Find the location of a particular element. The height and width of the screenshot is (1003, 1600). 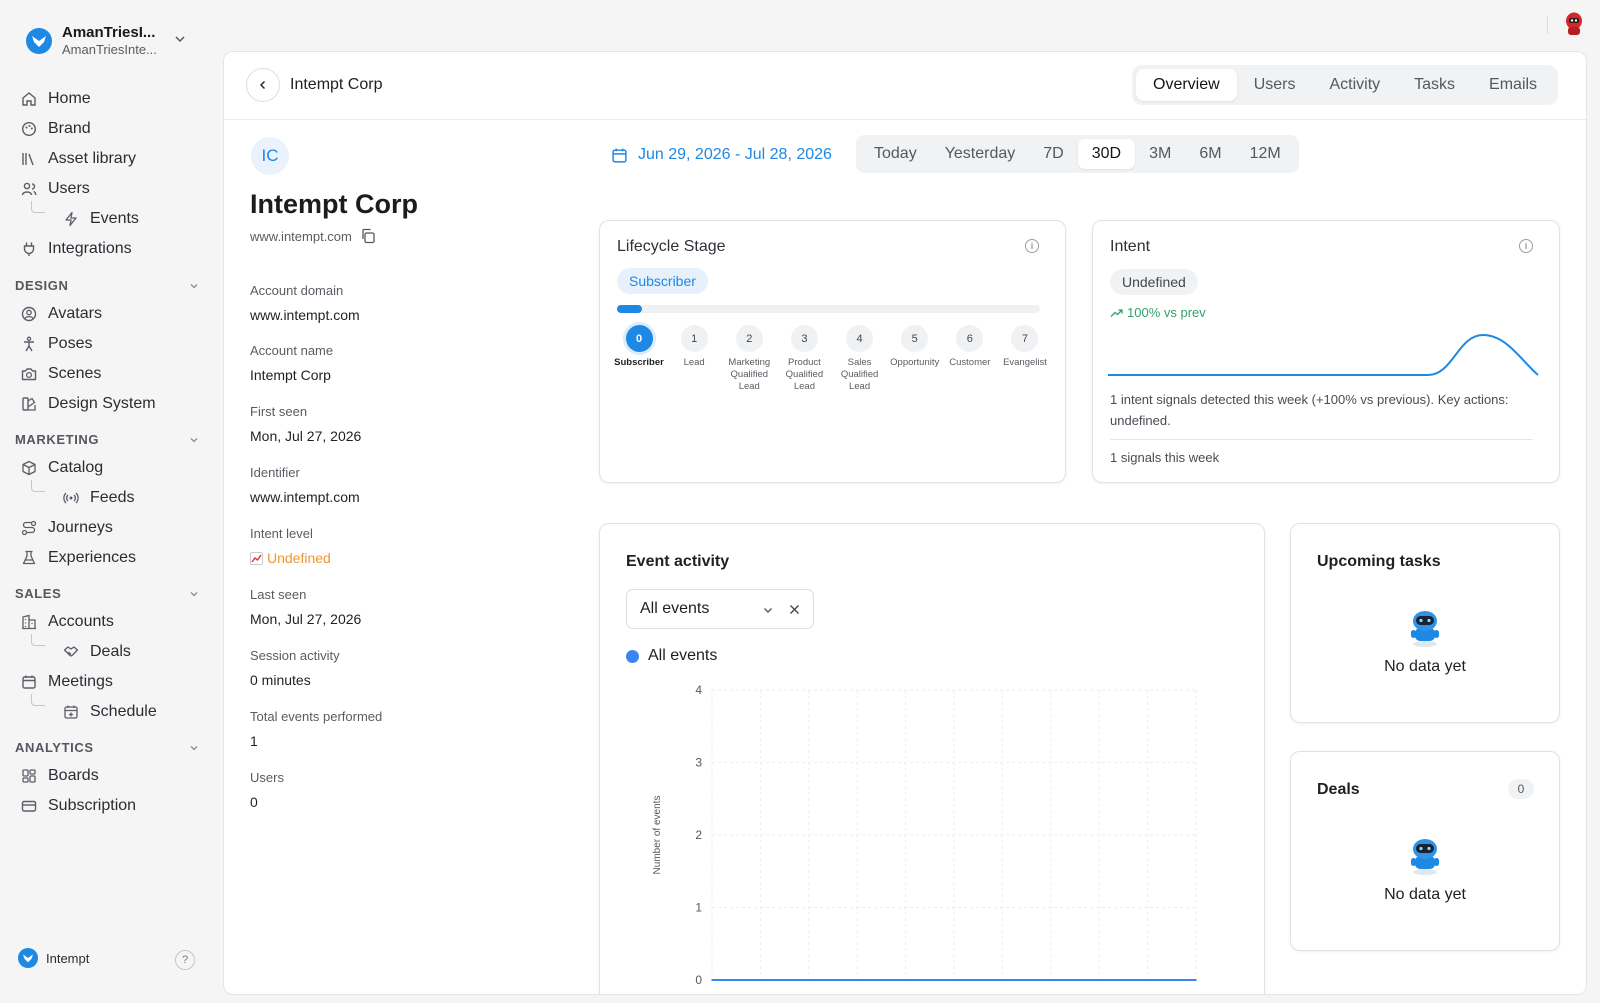

plug-icon is located at coordinates (29, 249).